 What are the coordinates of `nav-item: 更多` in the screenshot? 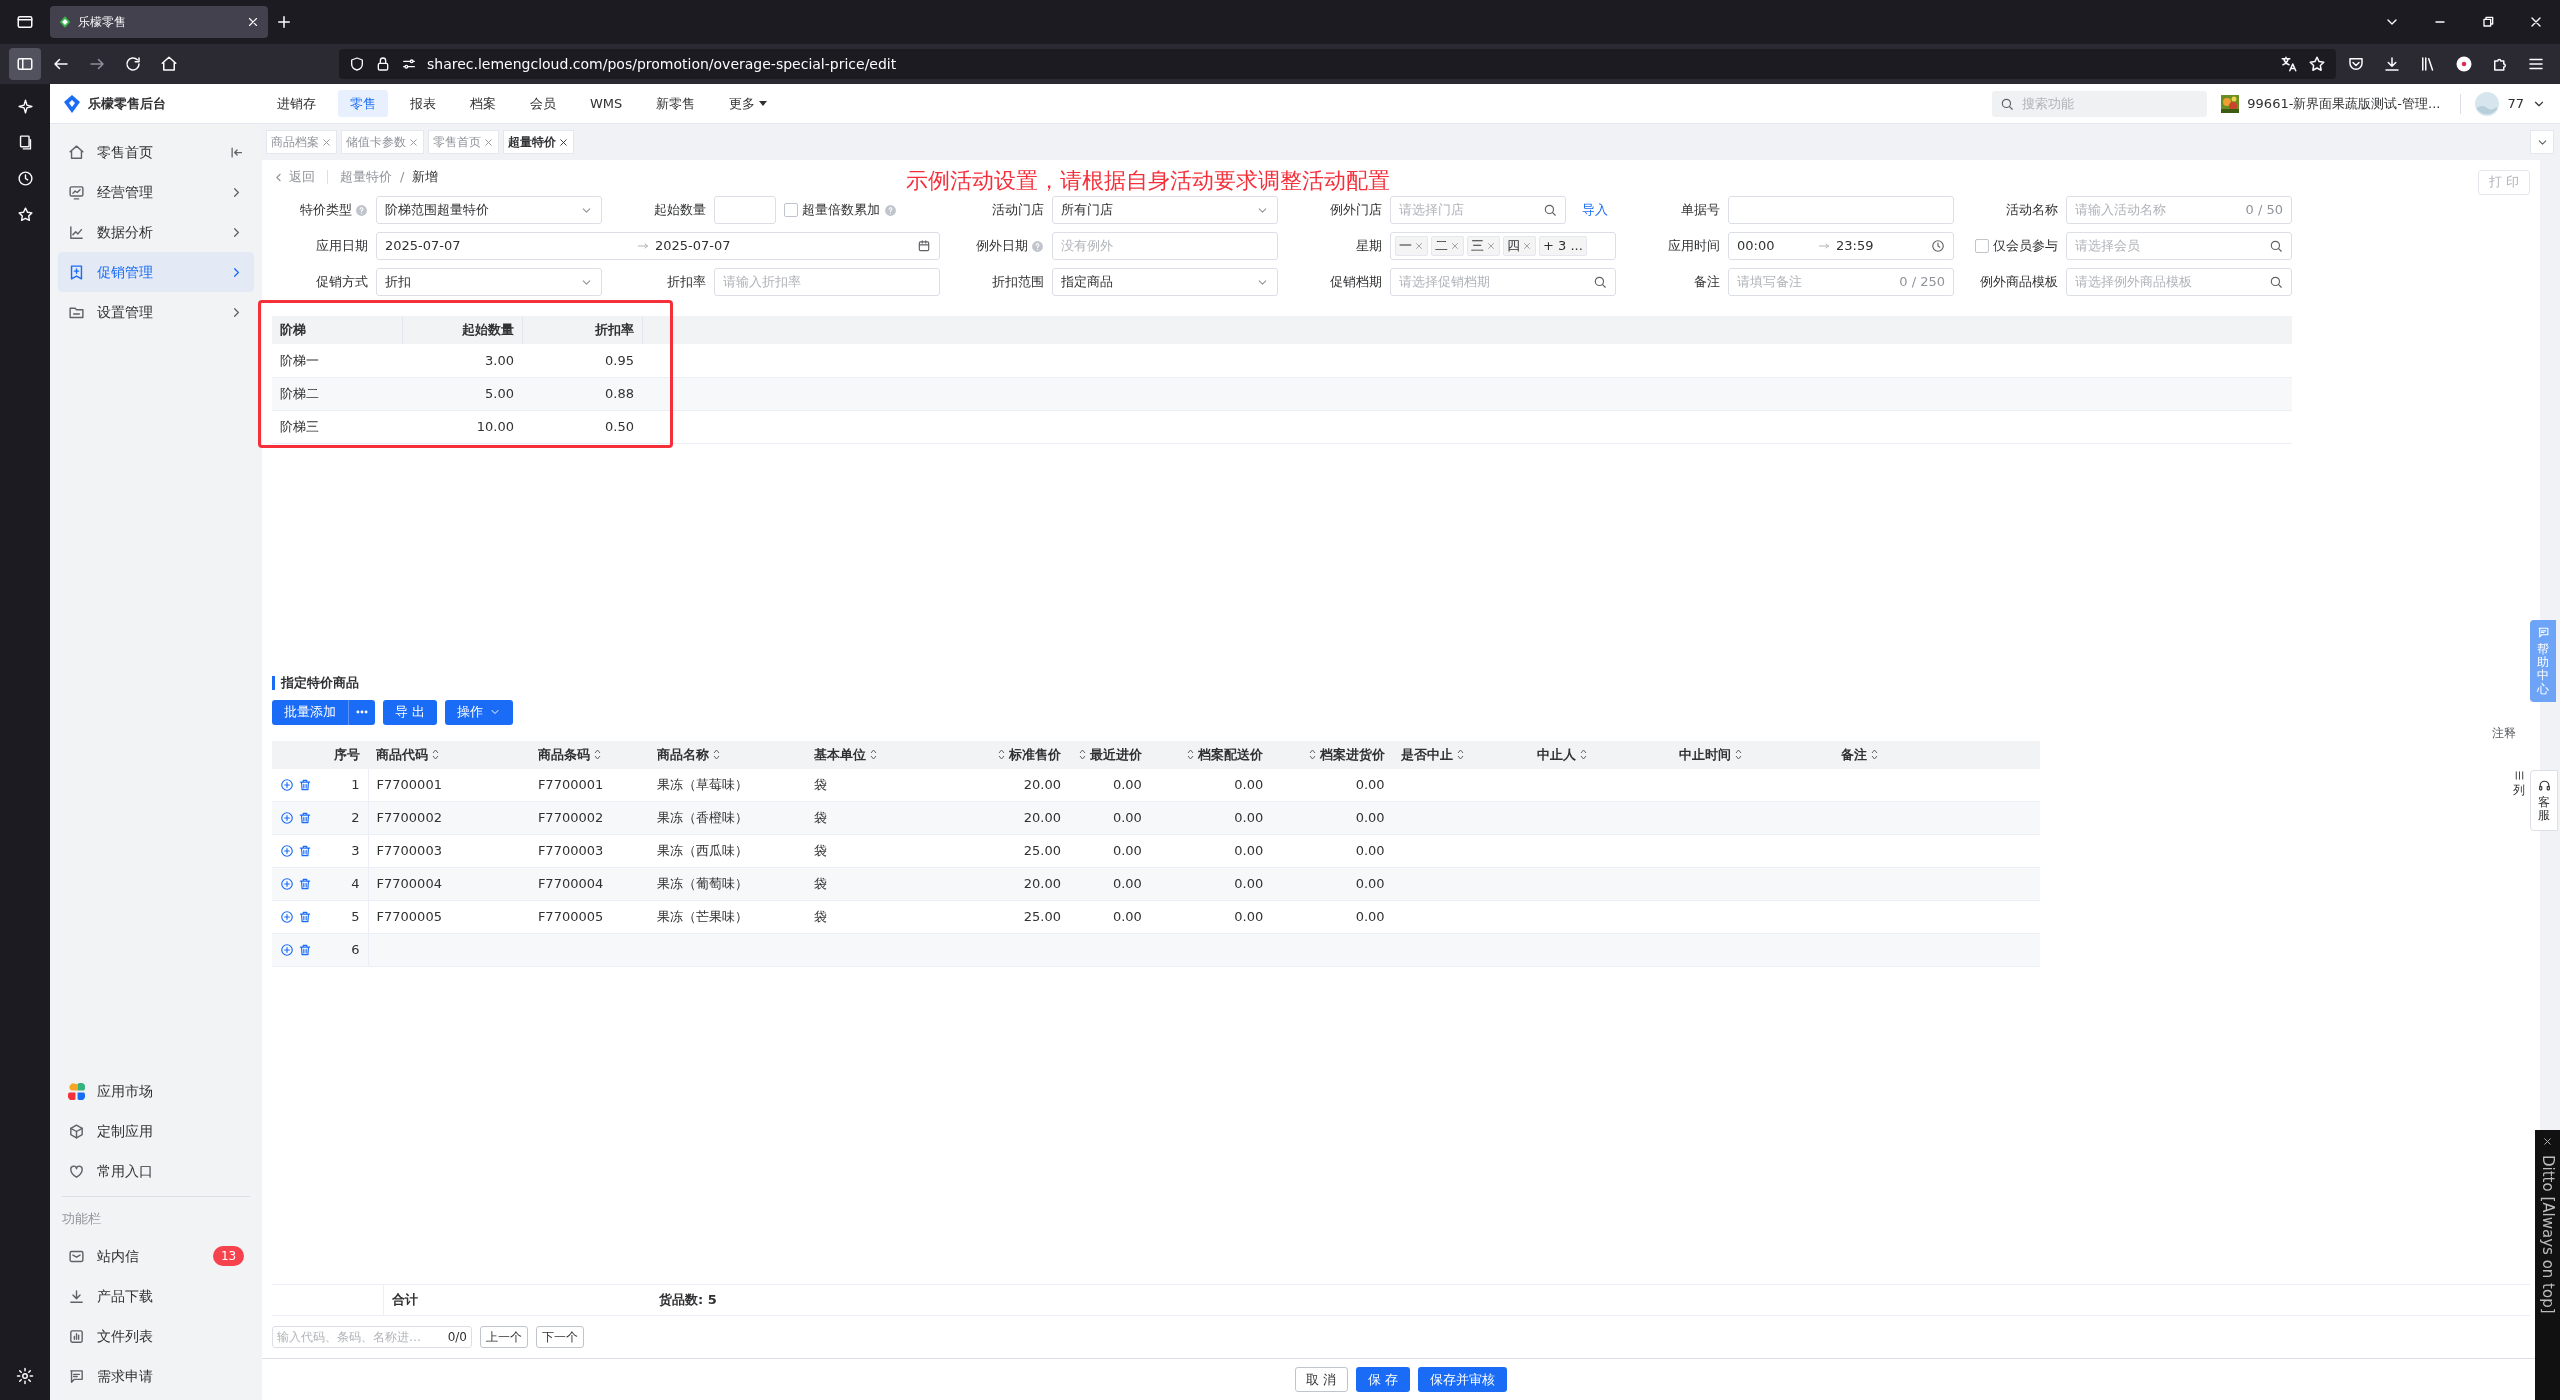 It's located at (748, 103).